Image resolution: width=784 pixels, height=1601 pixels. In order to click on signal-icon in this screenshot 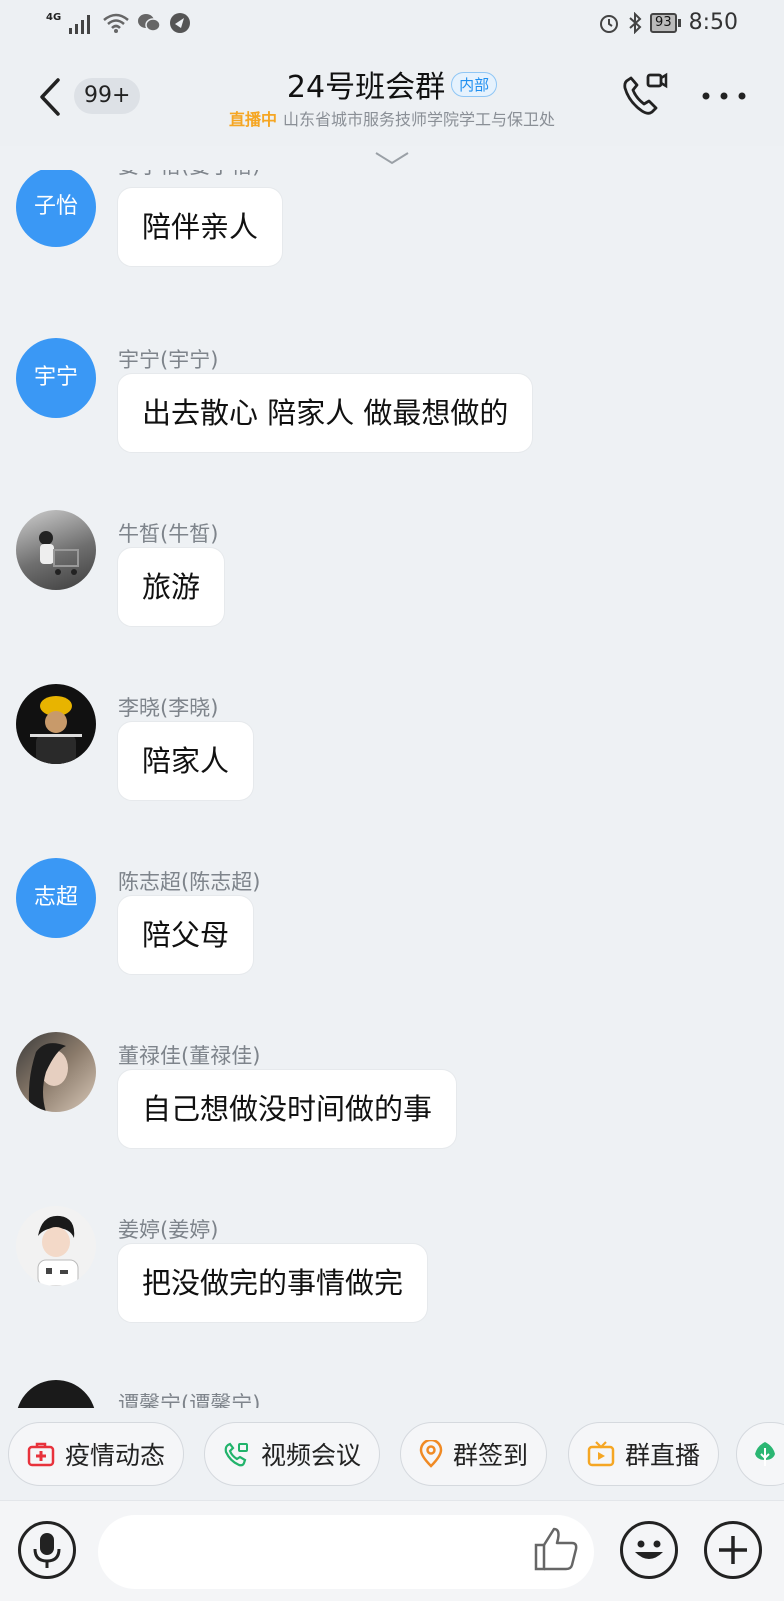, I will do `click(80, 24)`.